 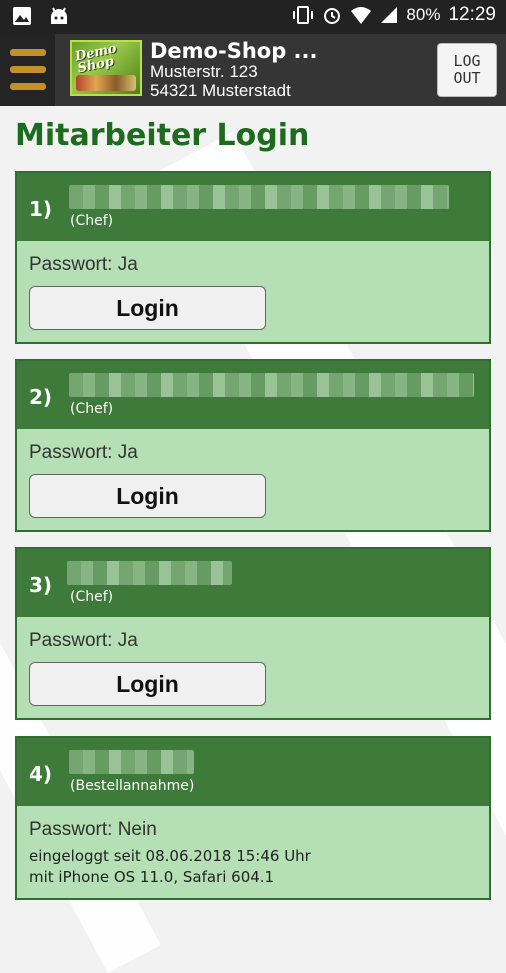 I want to click on vibrate-icon, so click(x=303, y=15).